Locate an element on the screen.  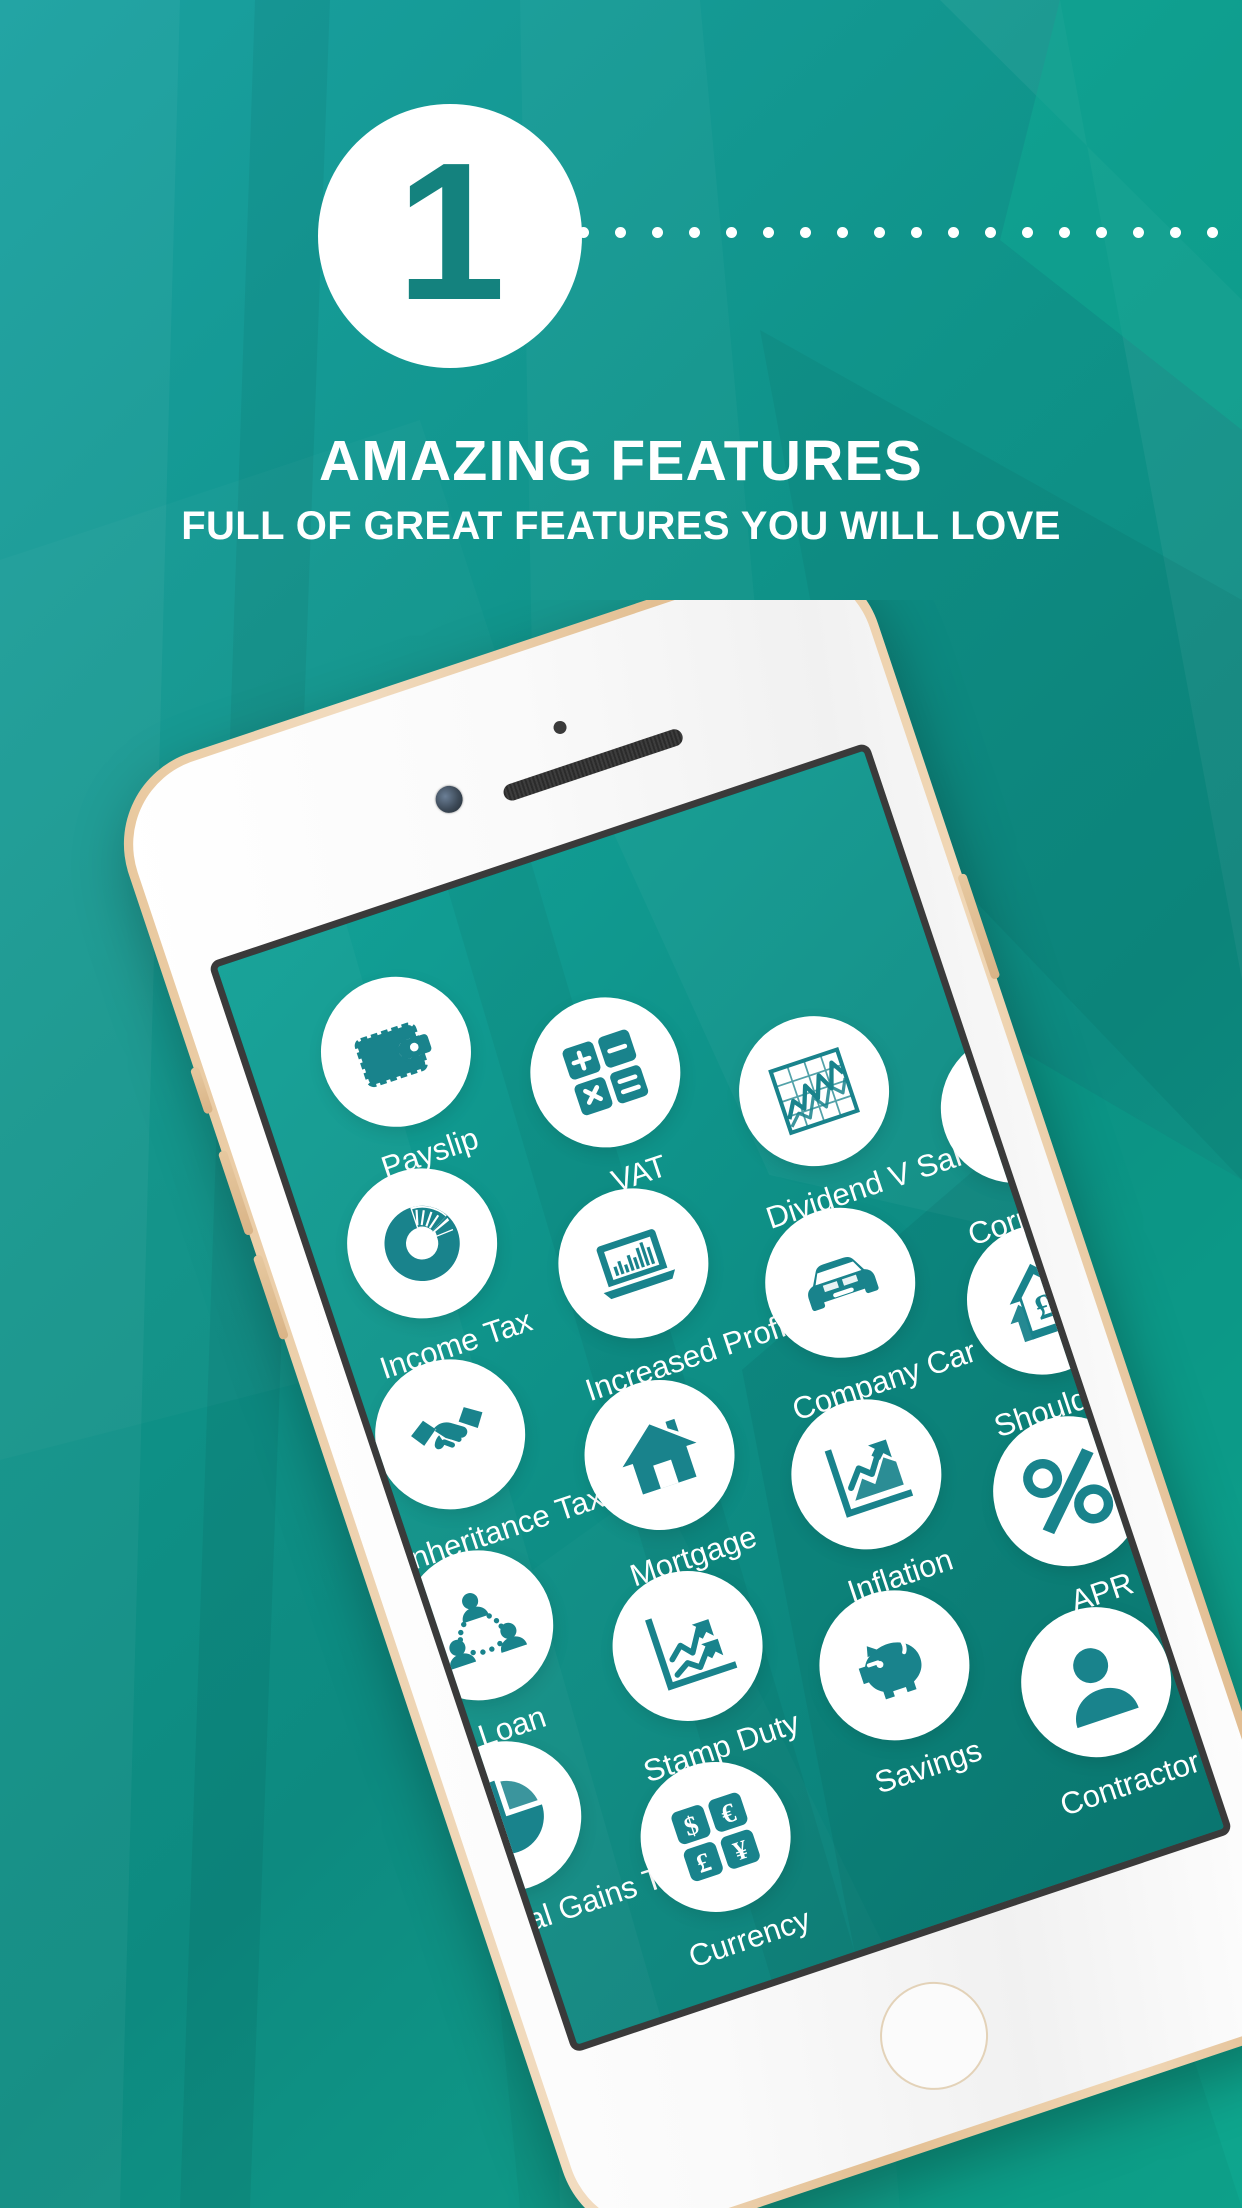
step-badge: 1 is located at coordinates (450, 236).